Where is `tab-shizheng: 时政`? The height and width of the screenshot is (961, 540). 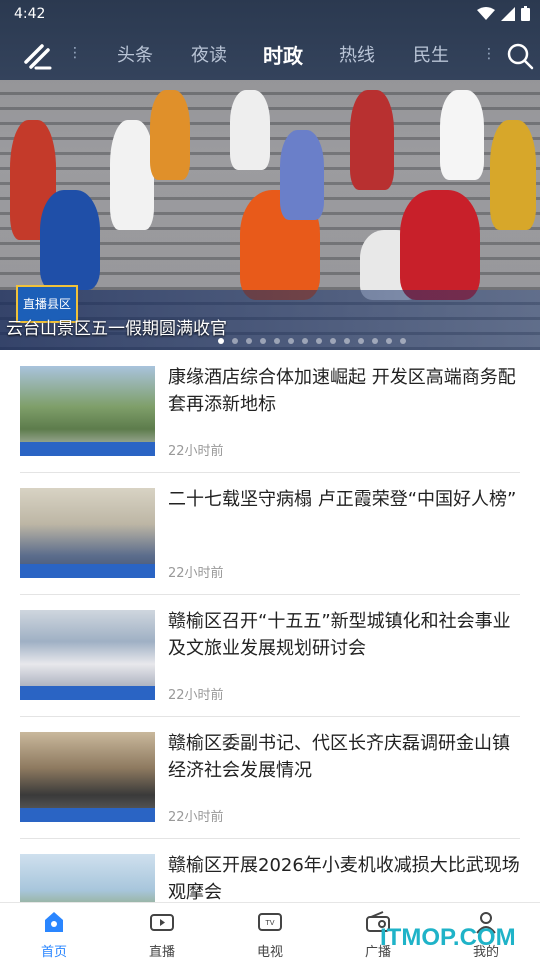 tab-shizheng: 时政 is located at coordinates (283, 56).